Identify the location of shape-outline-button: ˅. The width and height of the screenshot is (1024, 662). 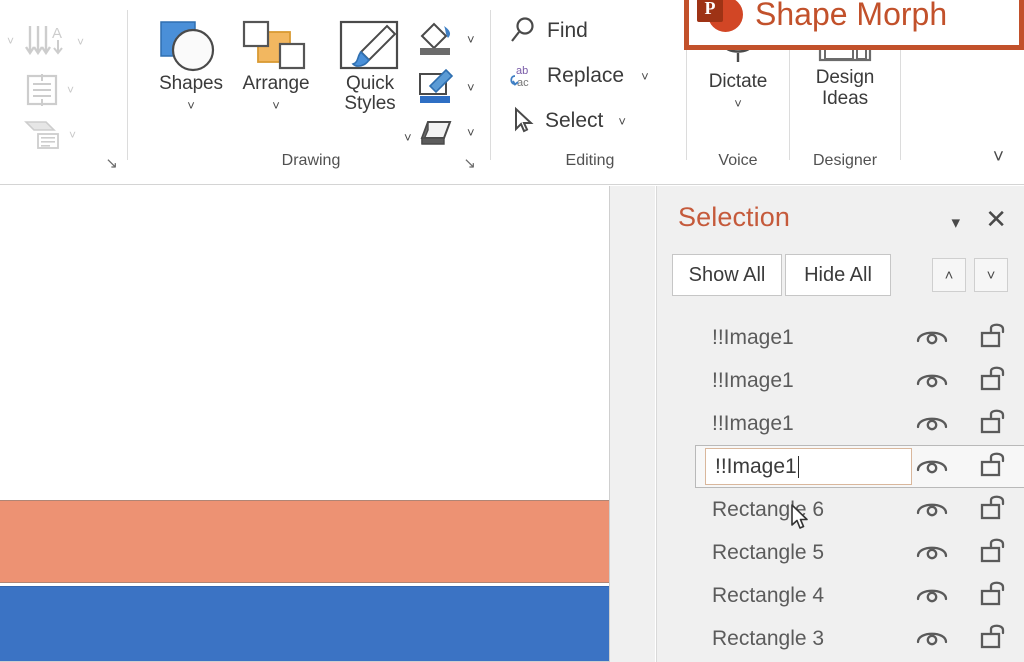
(445, 87).